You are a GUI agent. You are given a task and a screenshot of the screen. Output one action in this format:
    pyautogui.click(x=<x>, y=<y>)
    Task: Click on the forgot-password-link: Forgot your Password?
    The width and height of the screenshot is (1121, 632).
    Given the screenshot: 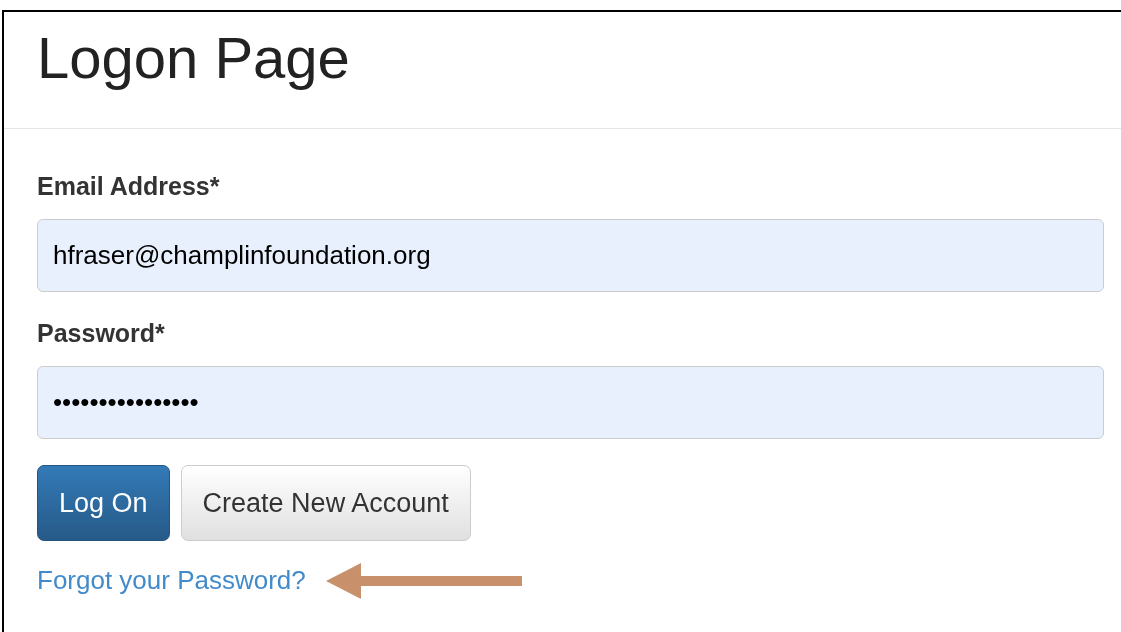 What is the action you would take?
    pyautogui.click(x=171, y=580)
    